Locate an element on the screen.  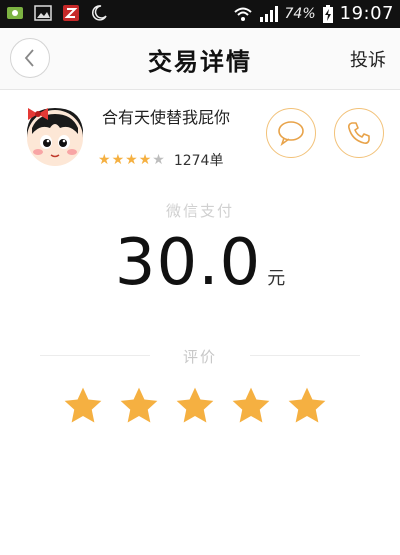
review-stars is located at coordinates (195, 406).